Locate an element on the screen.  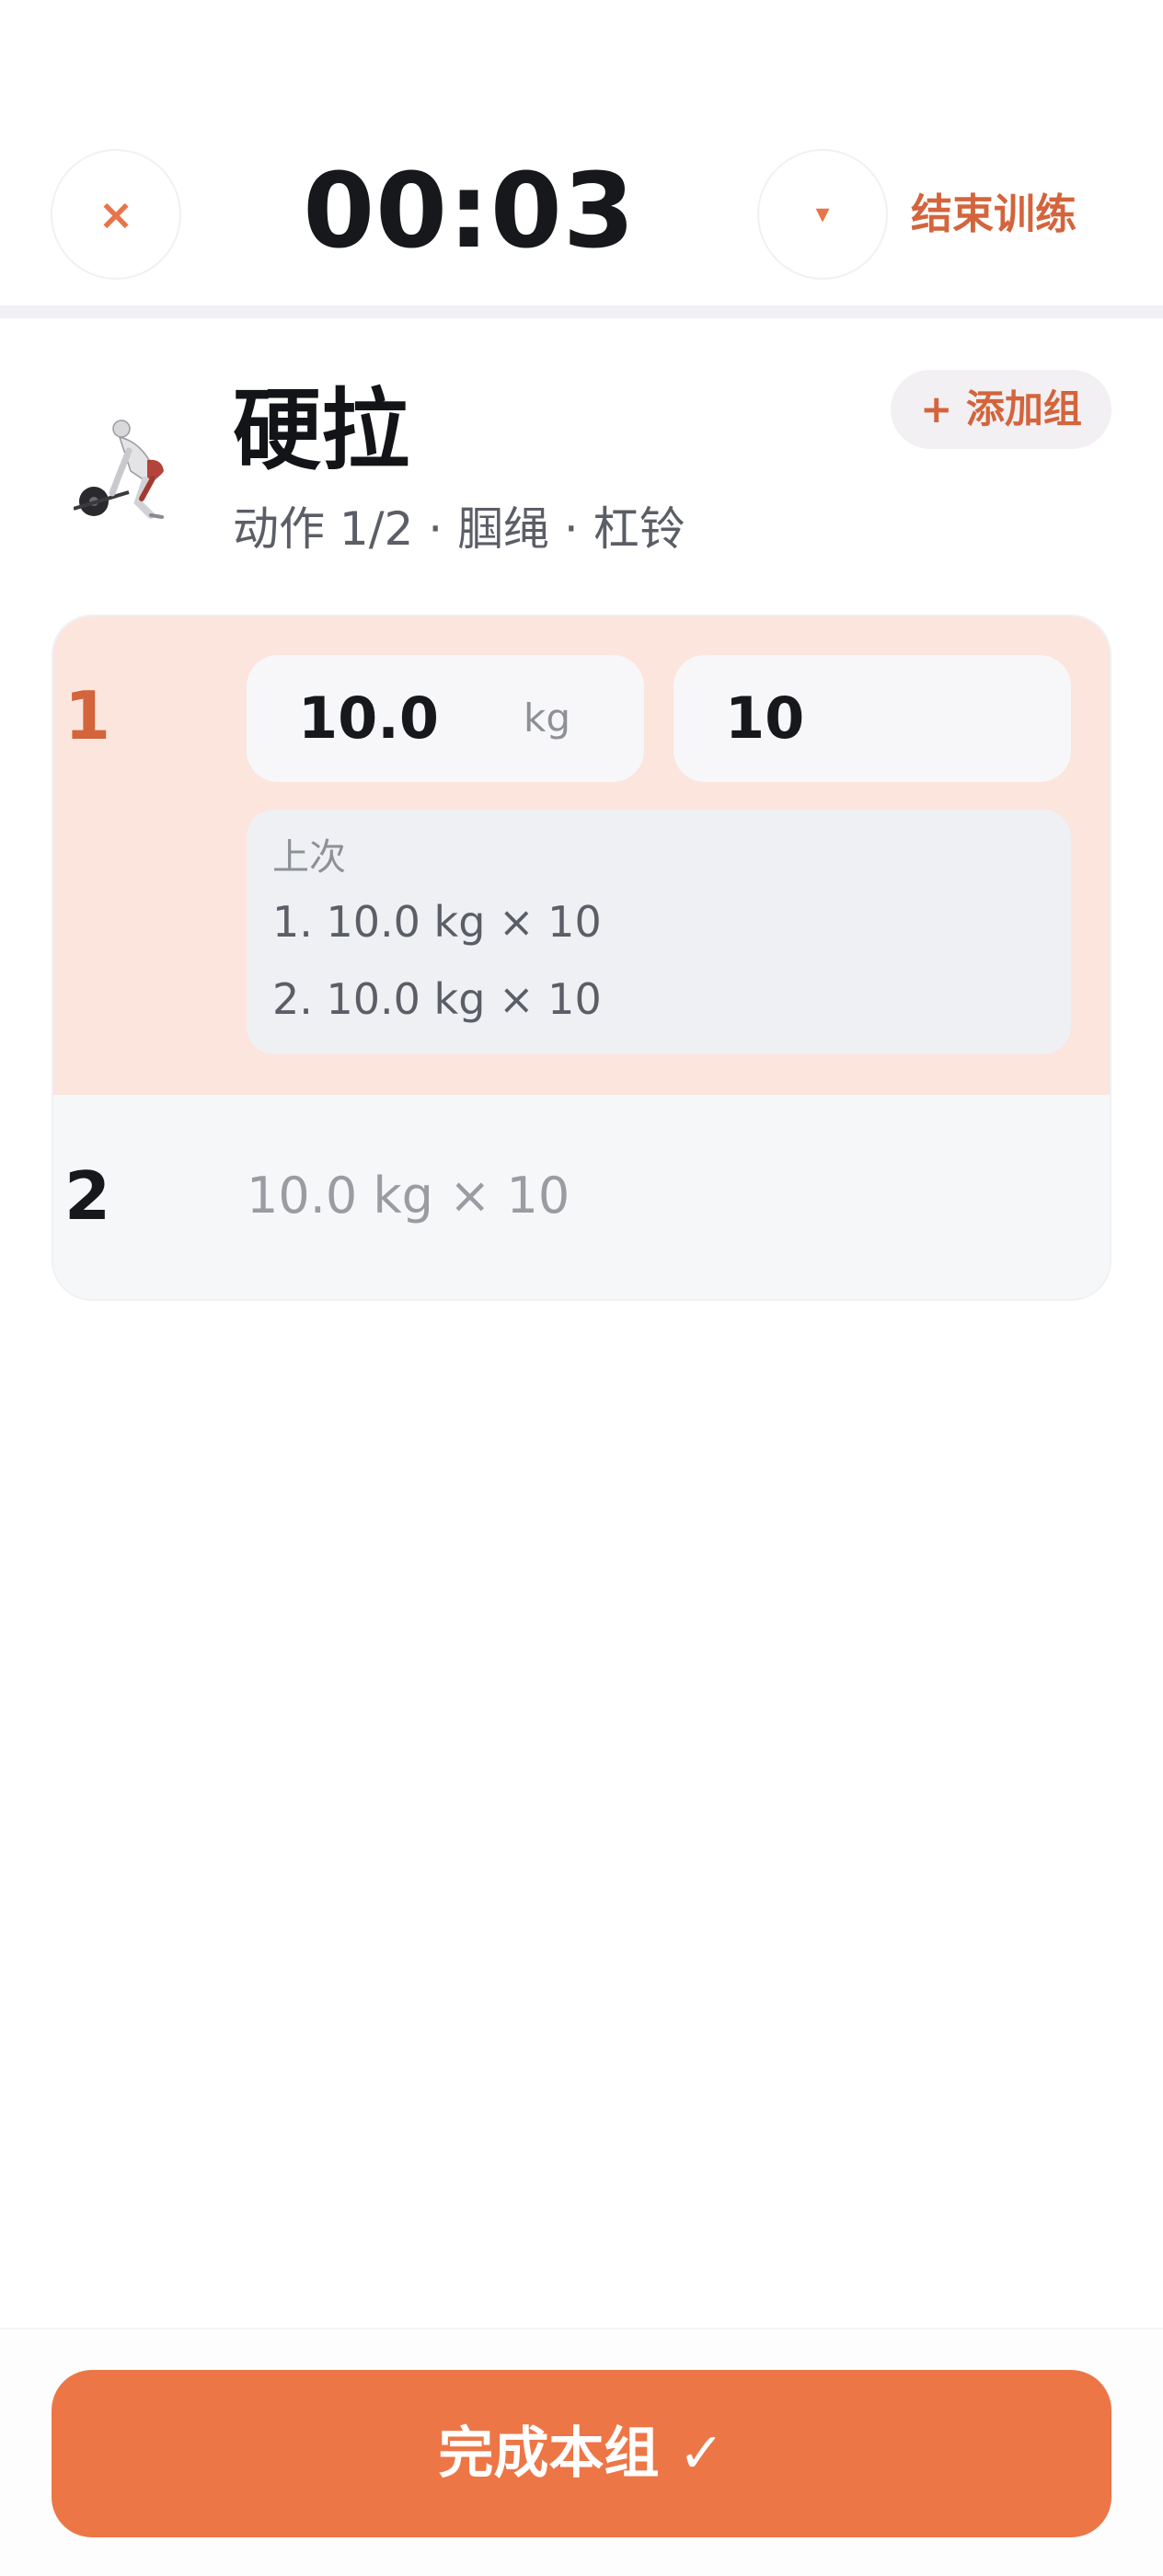
weight-input: 10.0 kg is located at coordinates (445, 718).